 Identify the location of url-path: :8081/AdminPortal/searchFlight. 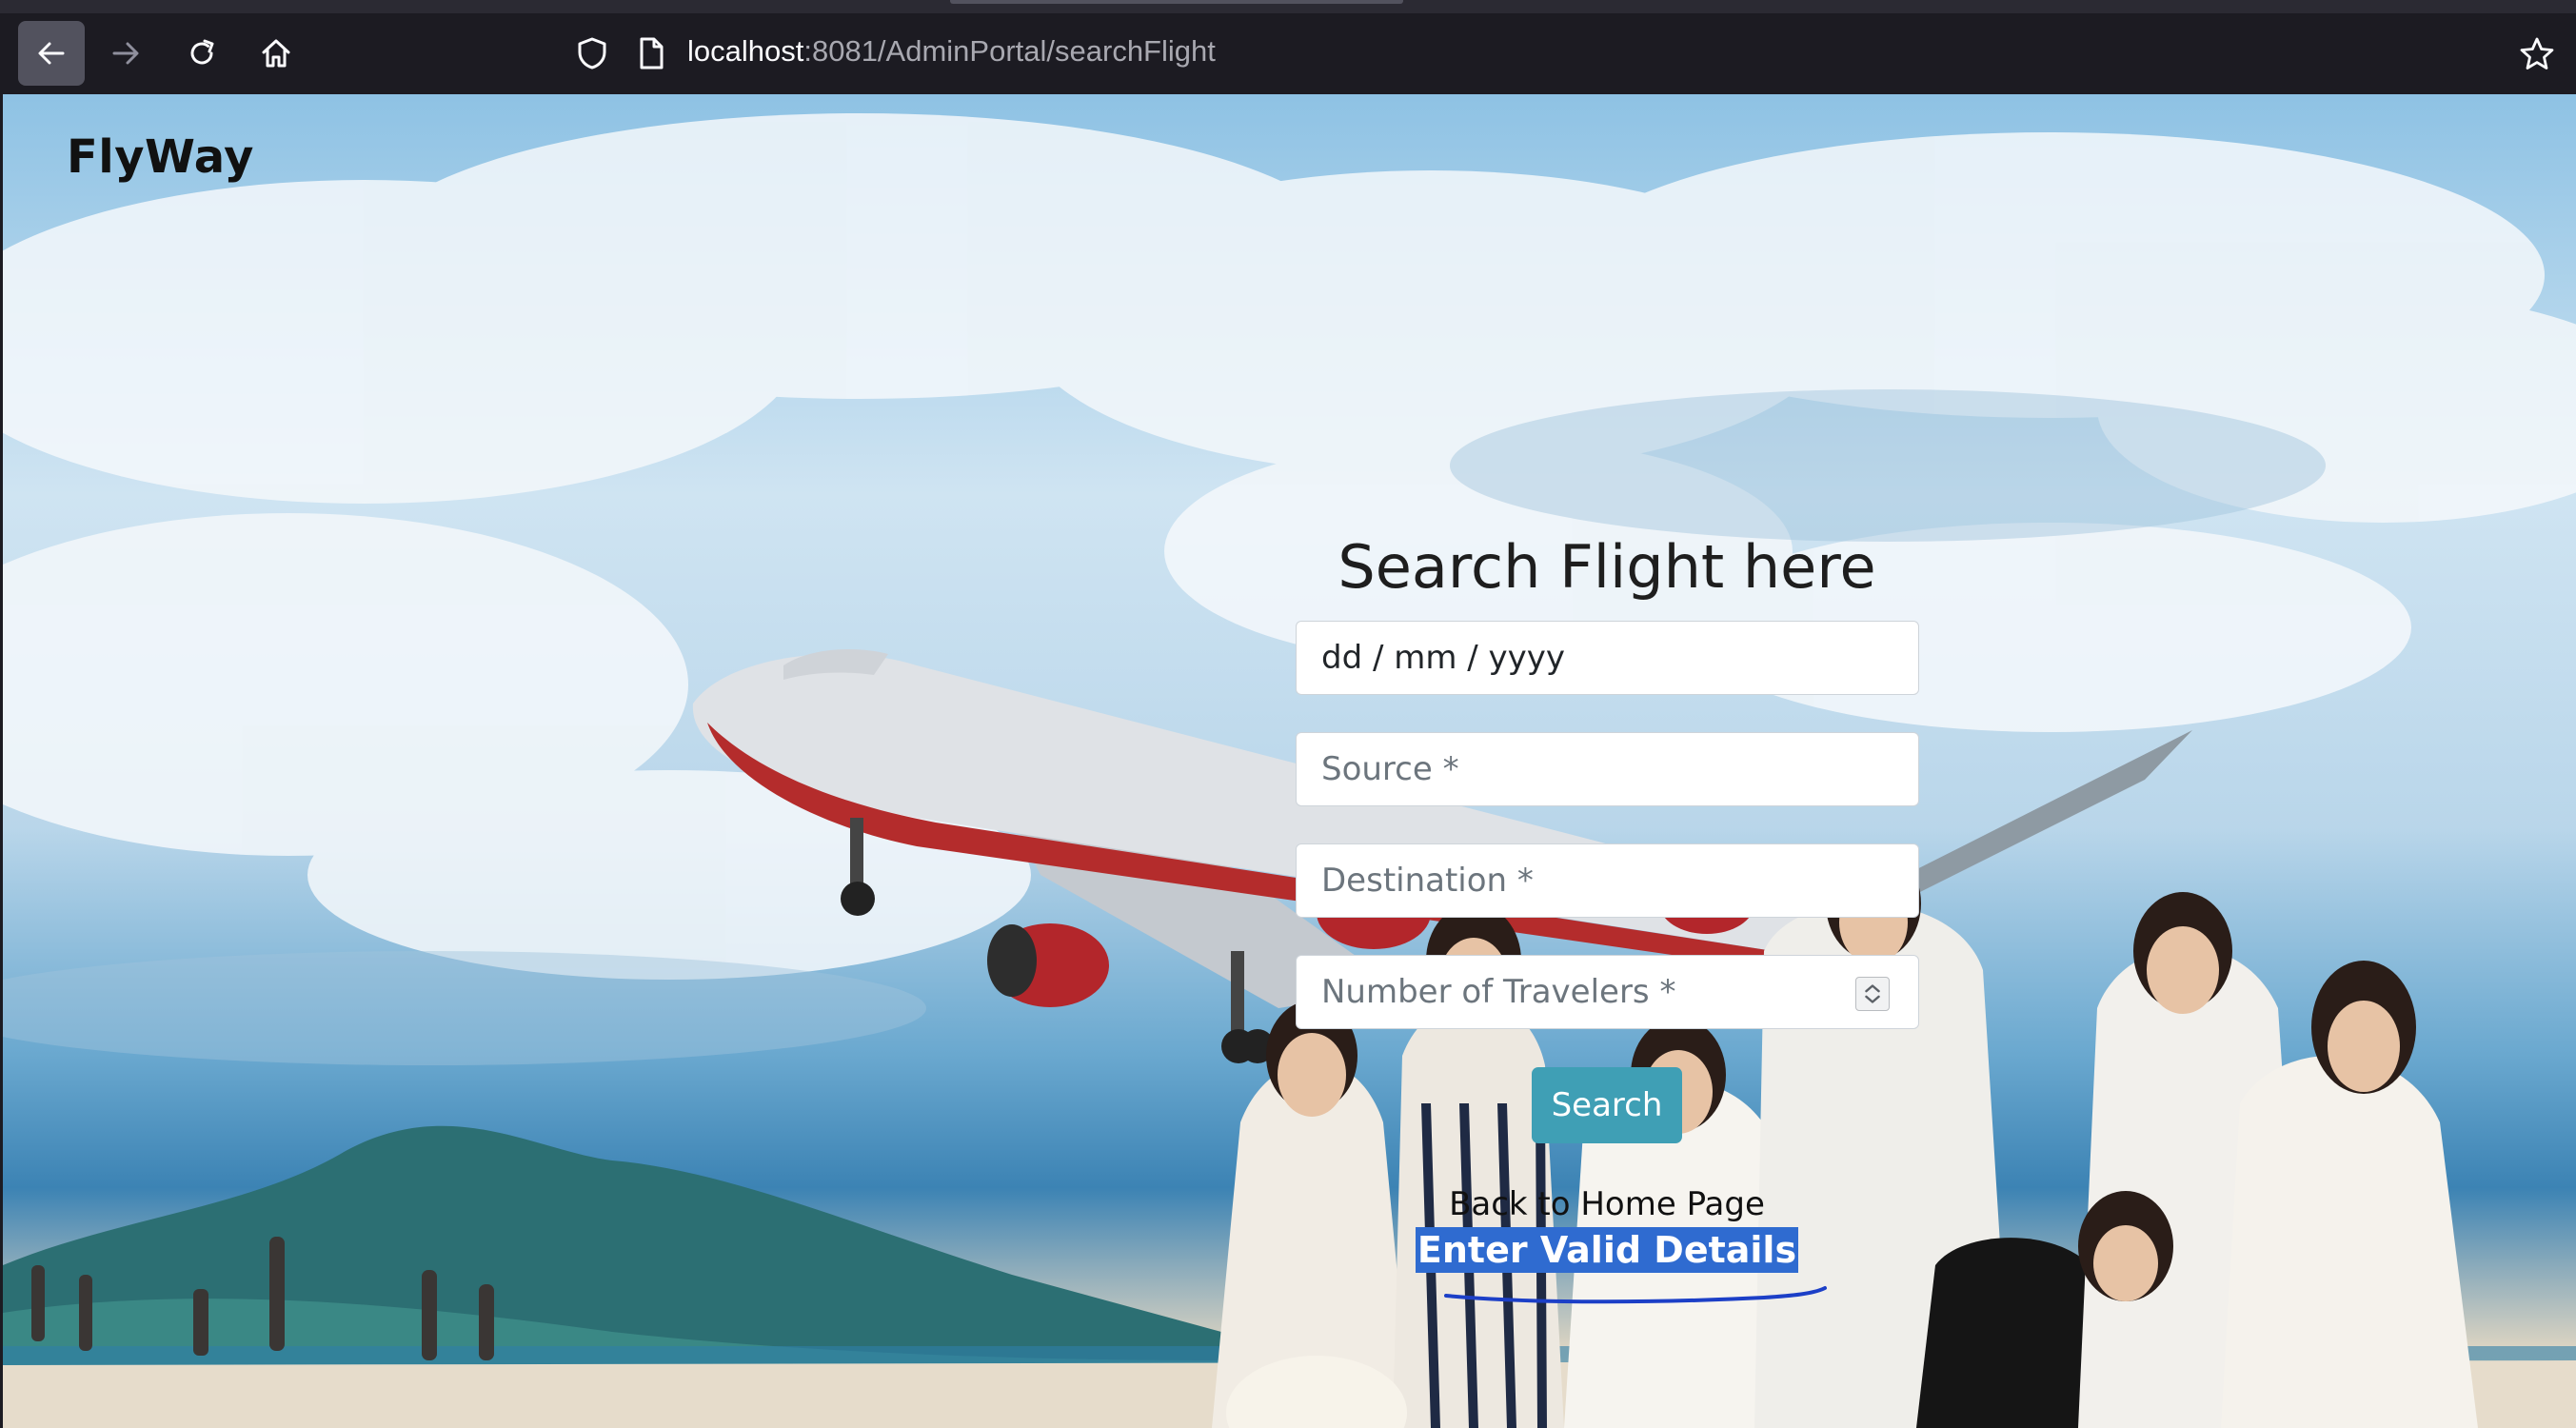
(1009, 51).